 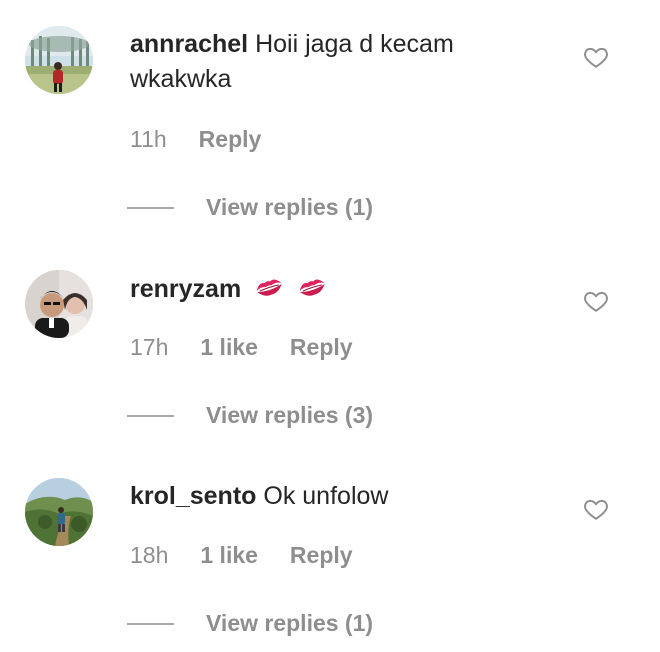 I want to click on avatar-photo-outdoor, so click(x=59, y=60).